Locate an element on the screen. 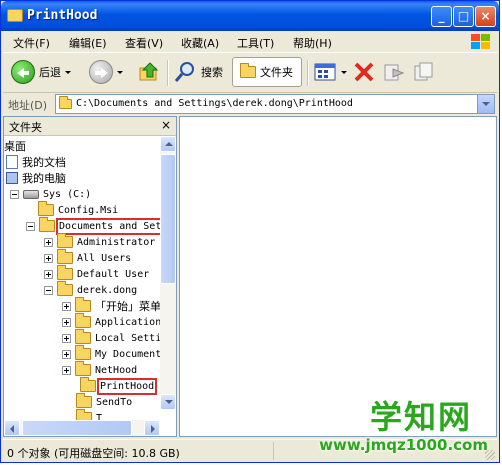 The height and width of the screenshot is (465, 502). menu-edit: 编辑(E) is located at coordinates (88, 43).